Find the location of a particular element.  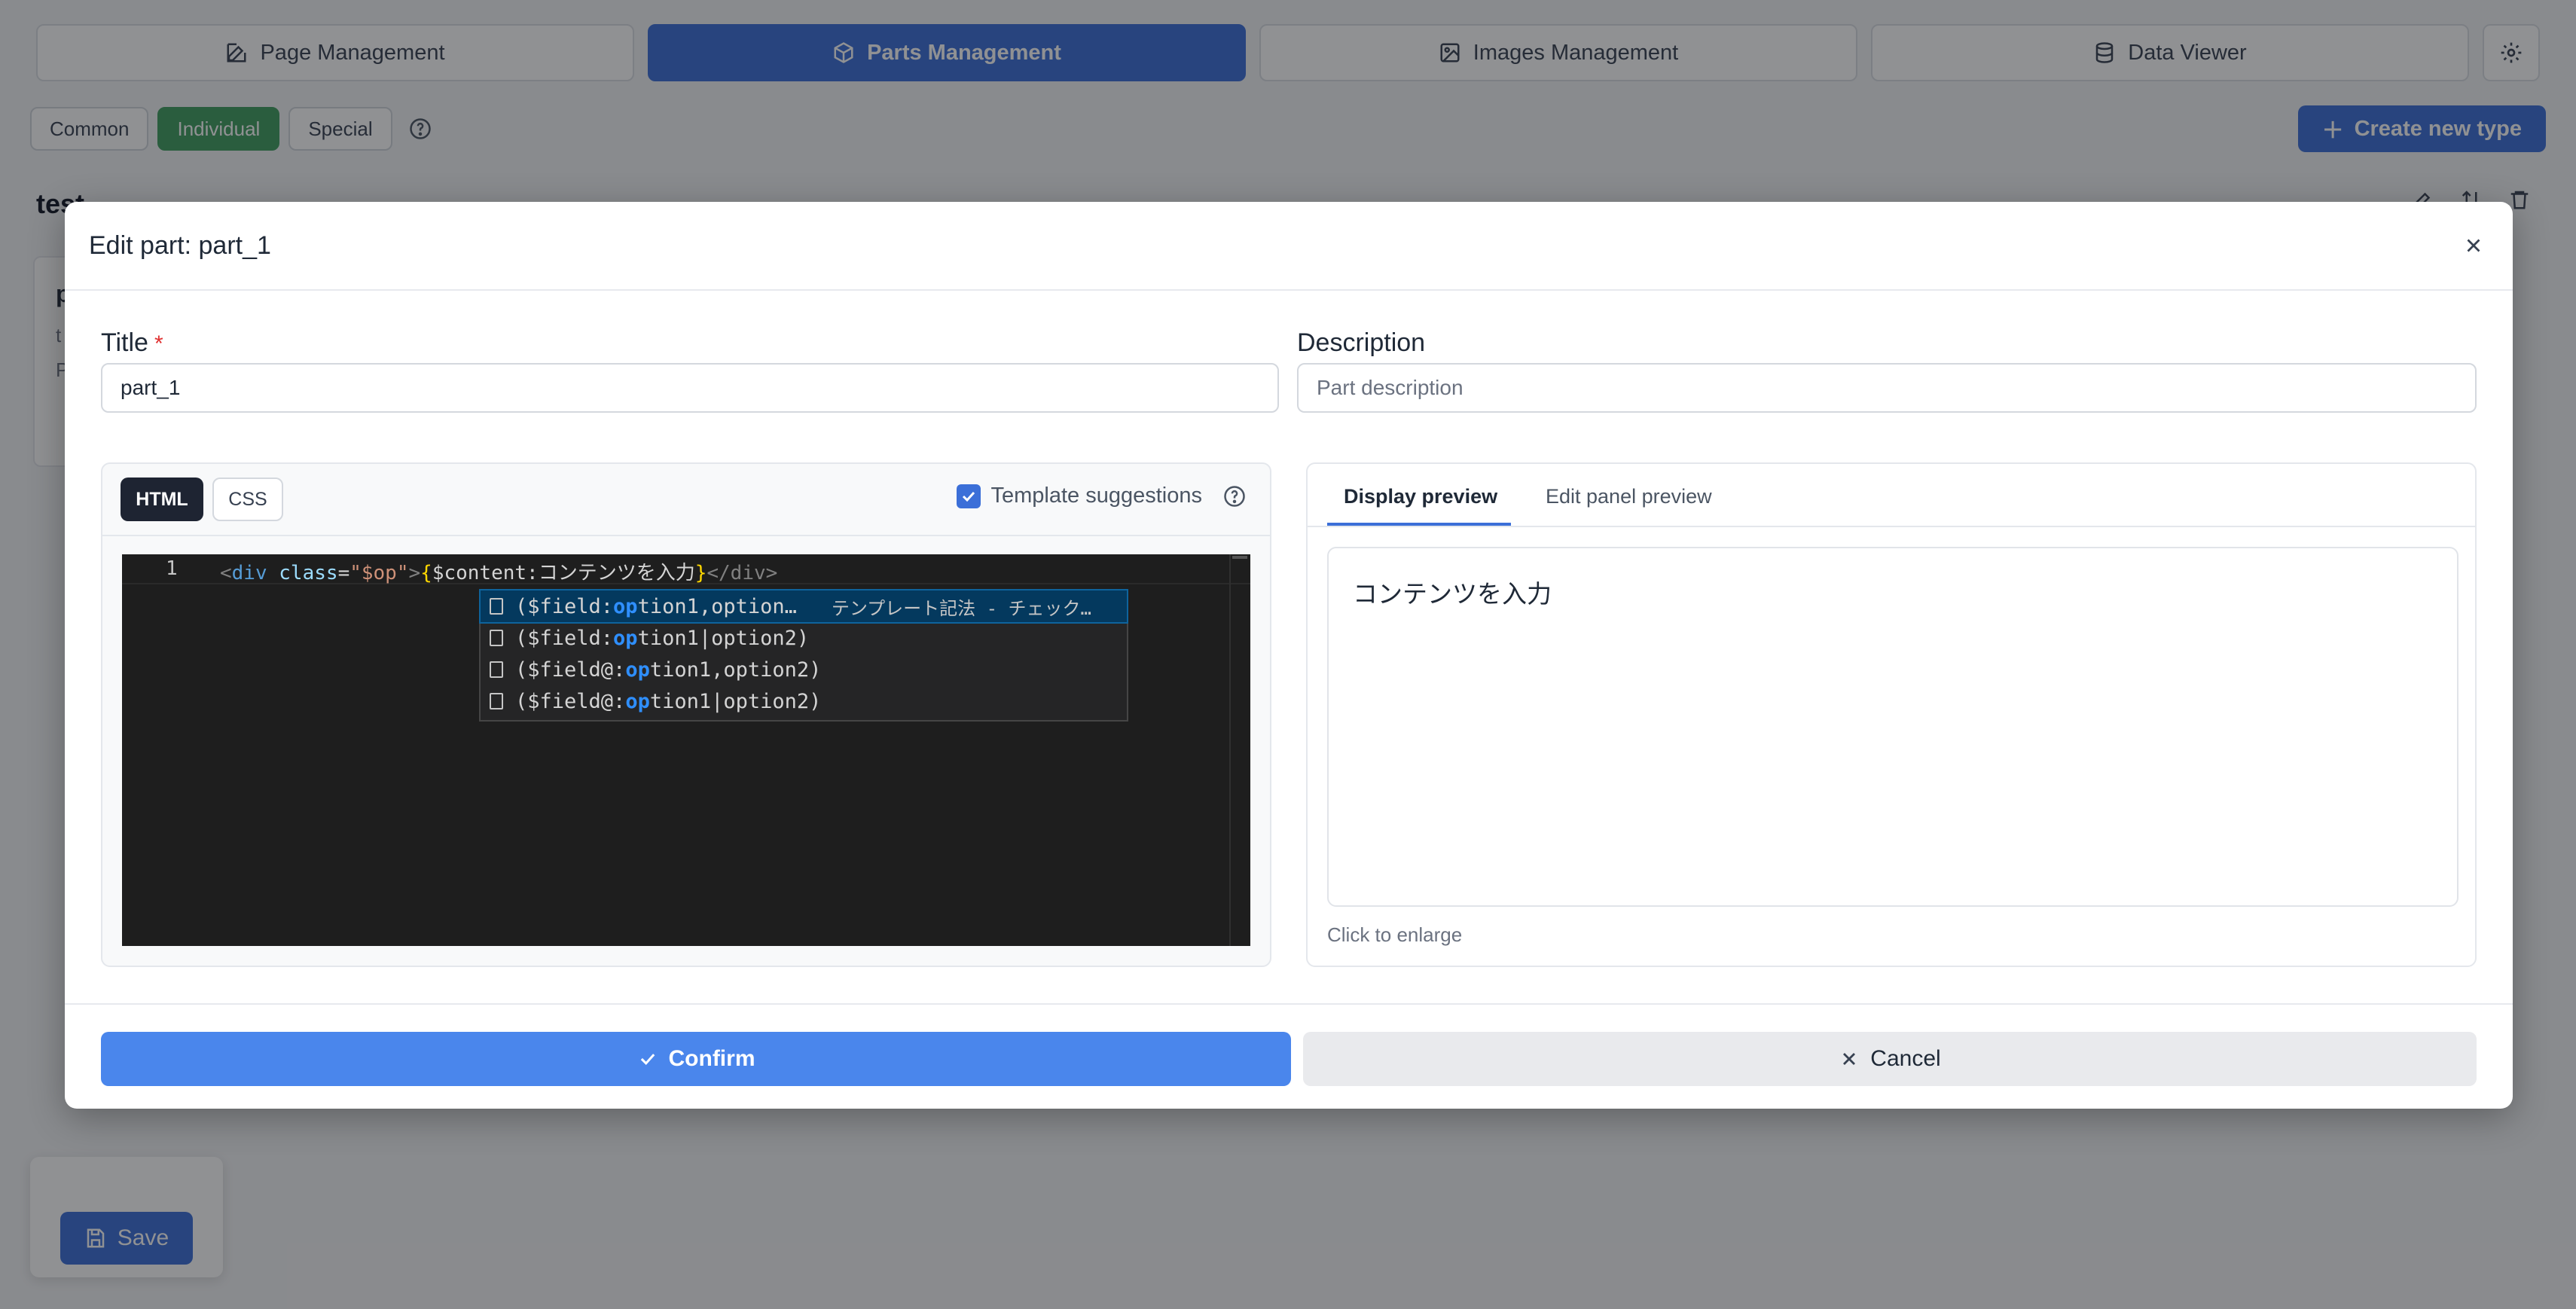

confirm-button: Confirm is located at coordinates (696, 1059).